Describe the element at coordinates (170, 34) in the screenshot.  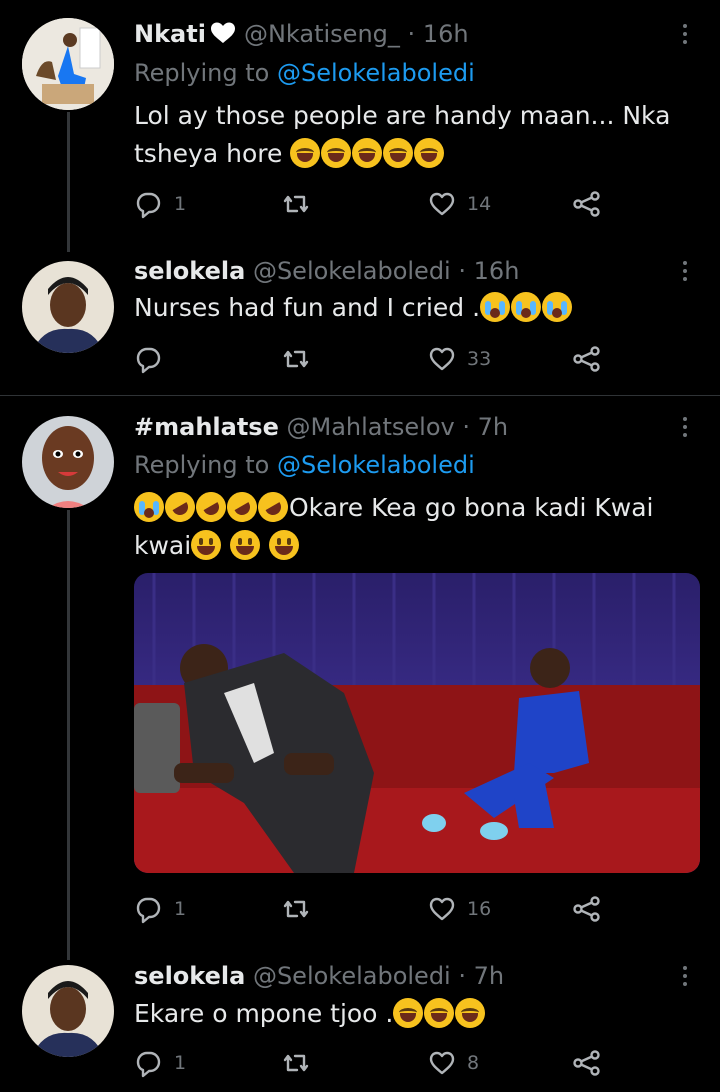
I see `display-name: Nkati` at that location.